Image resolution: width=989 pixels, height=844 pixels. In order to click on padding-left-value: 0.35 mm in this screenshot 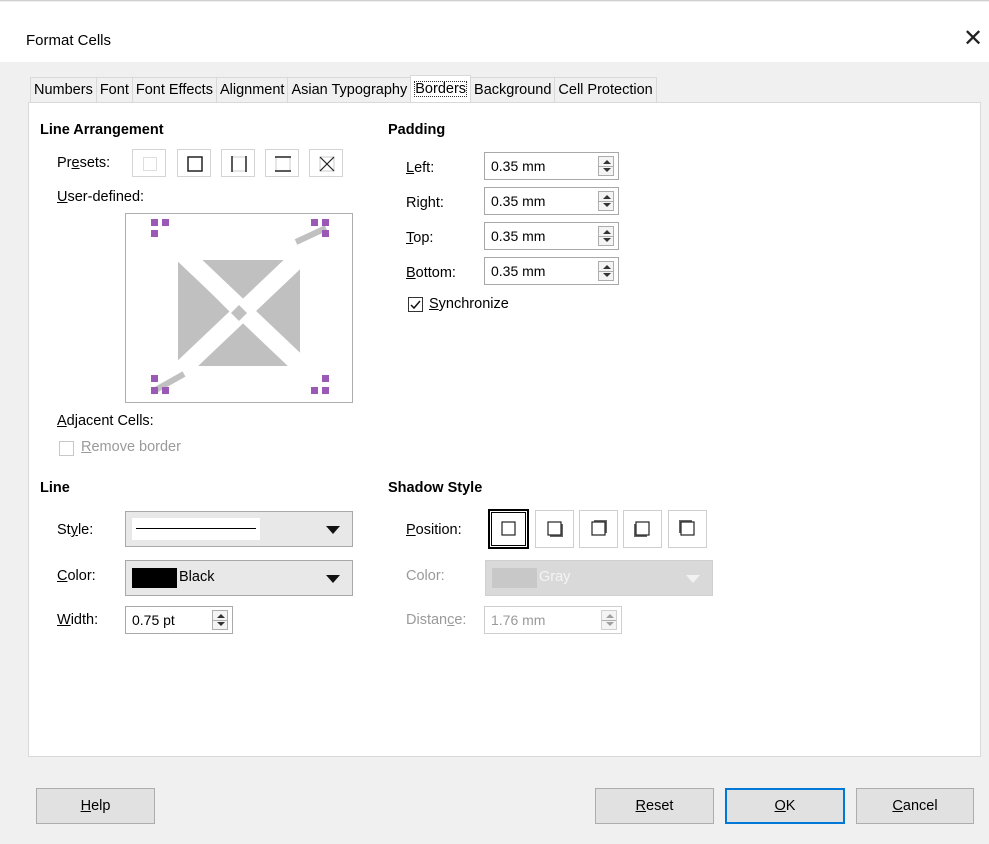, I will do `click(518, 166)`.